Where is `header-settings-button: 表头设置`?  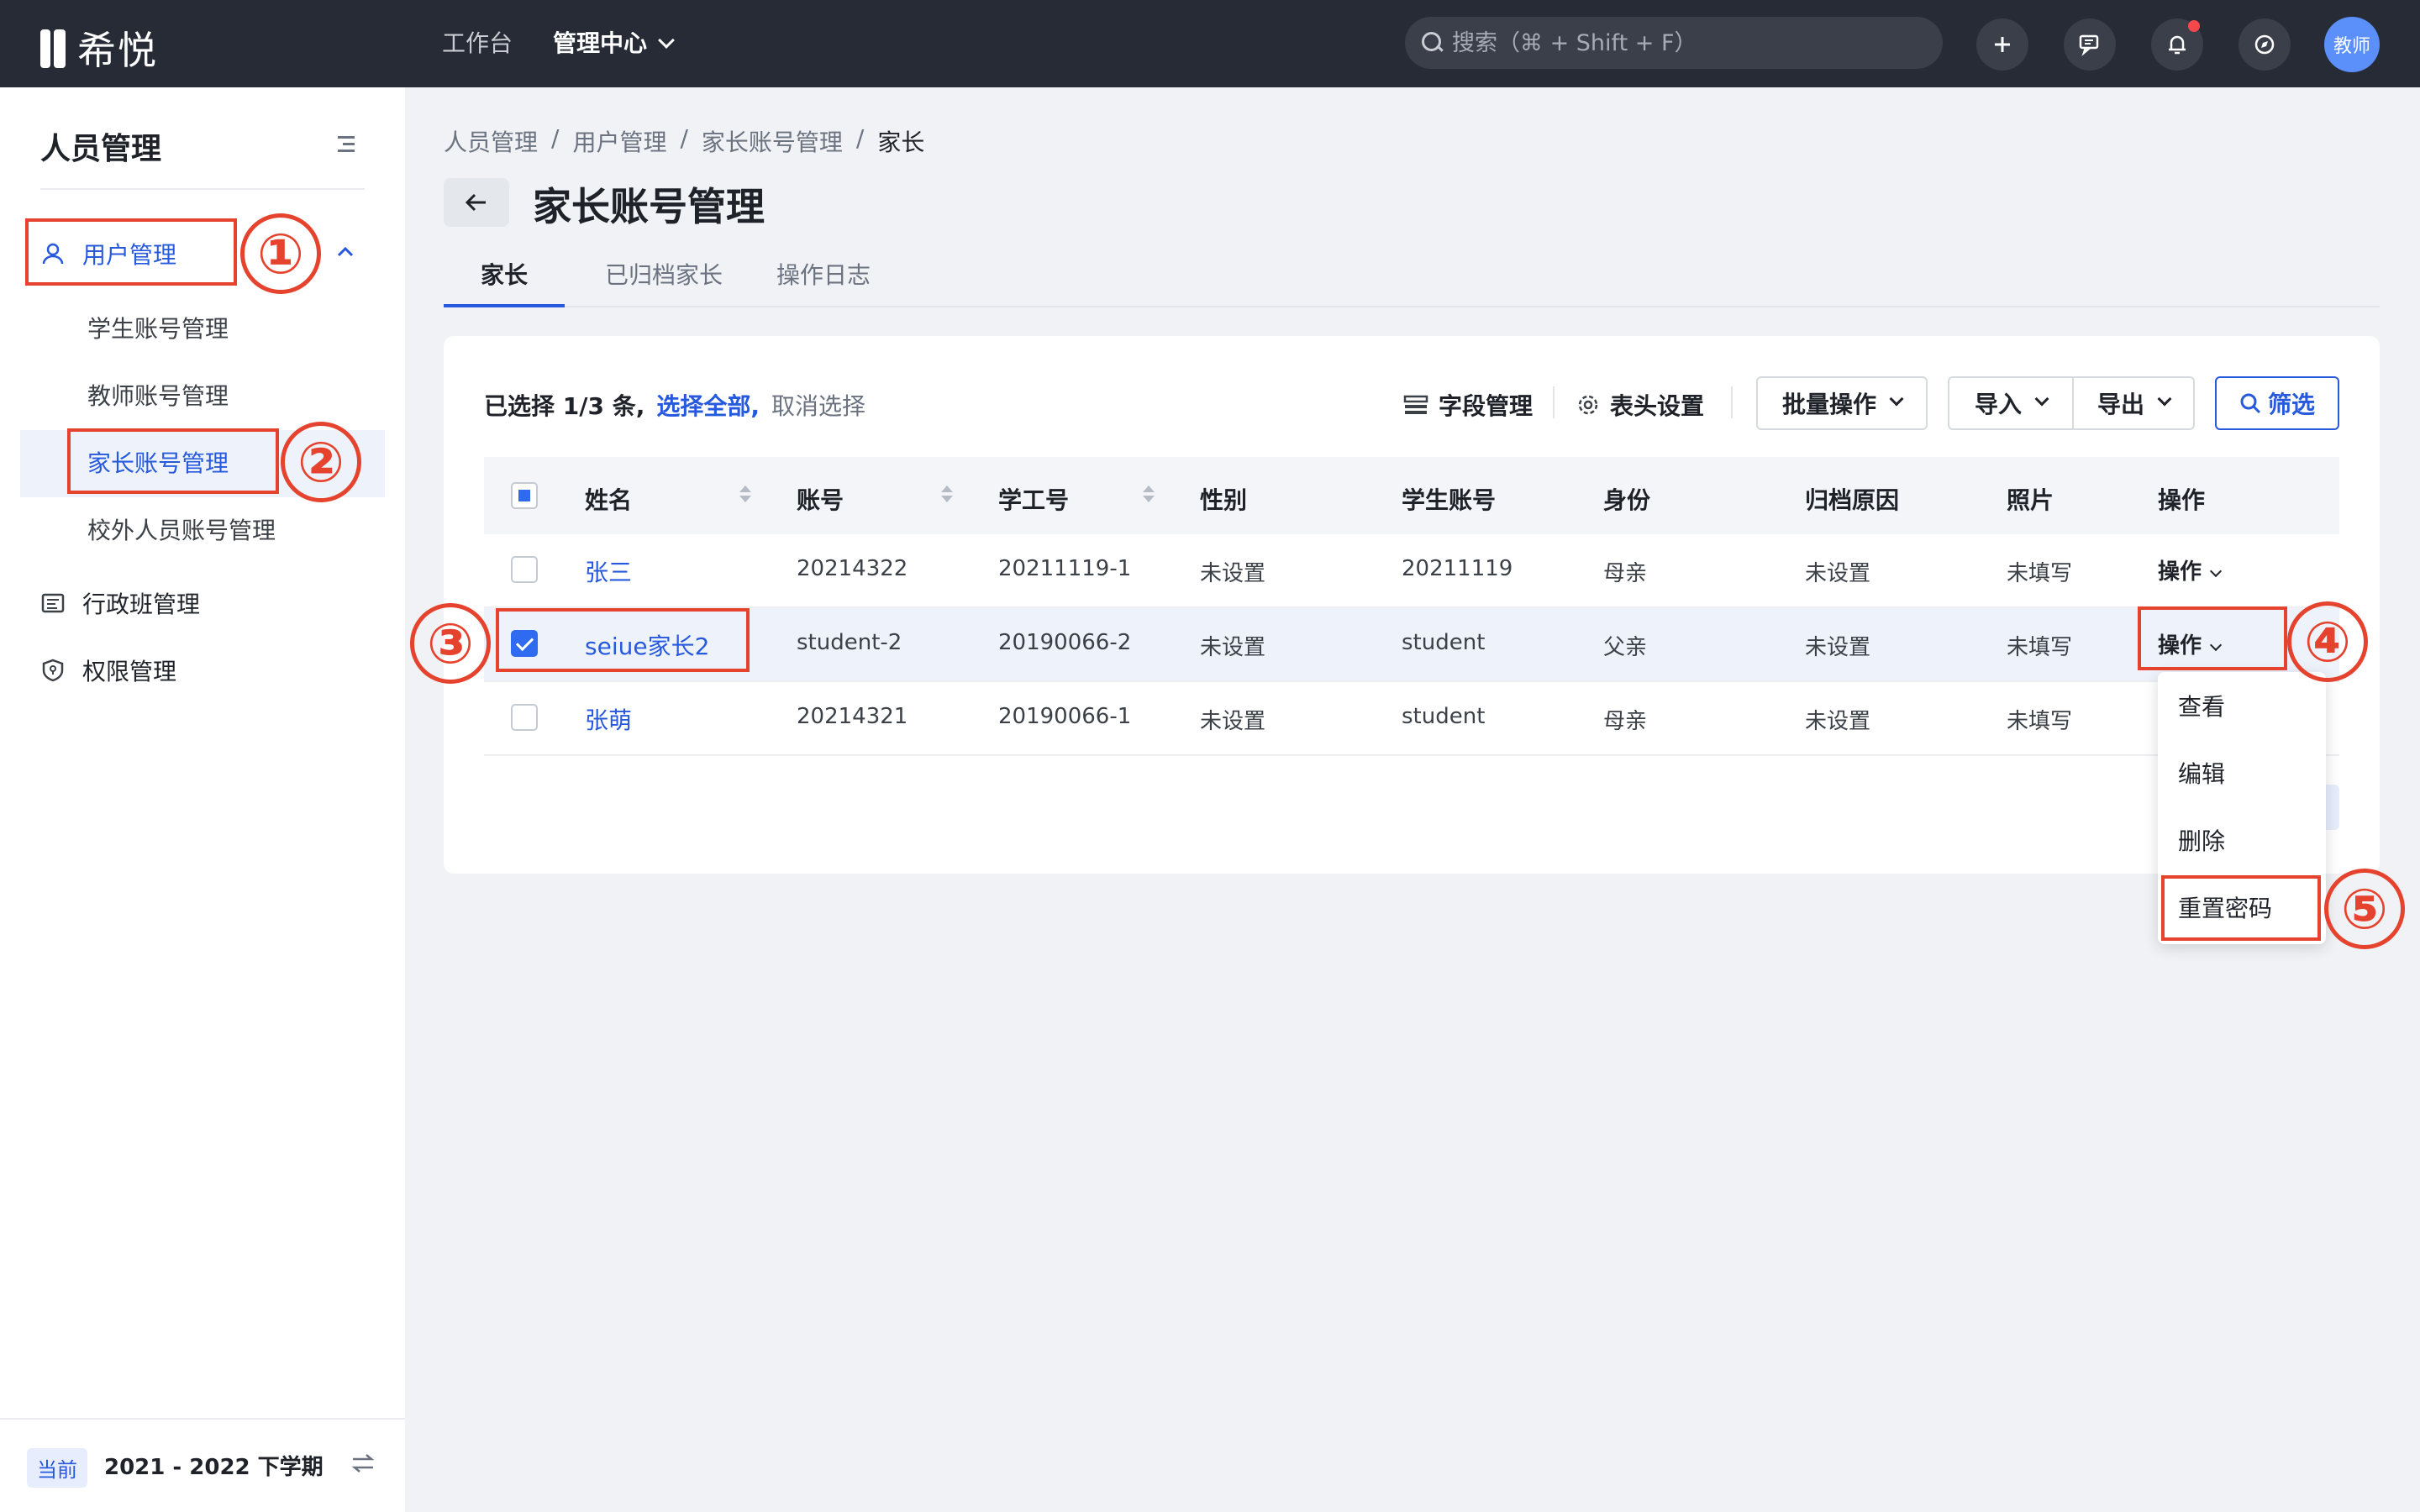 header-settings-button: 表头设置 is located at coordinates (1640, 405).